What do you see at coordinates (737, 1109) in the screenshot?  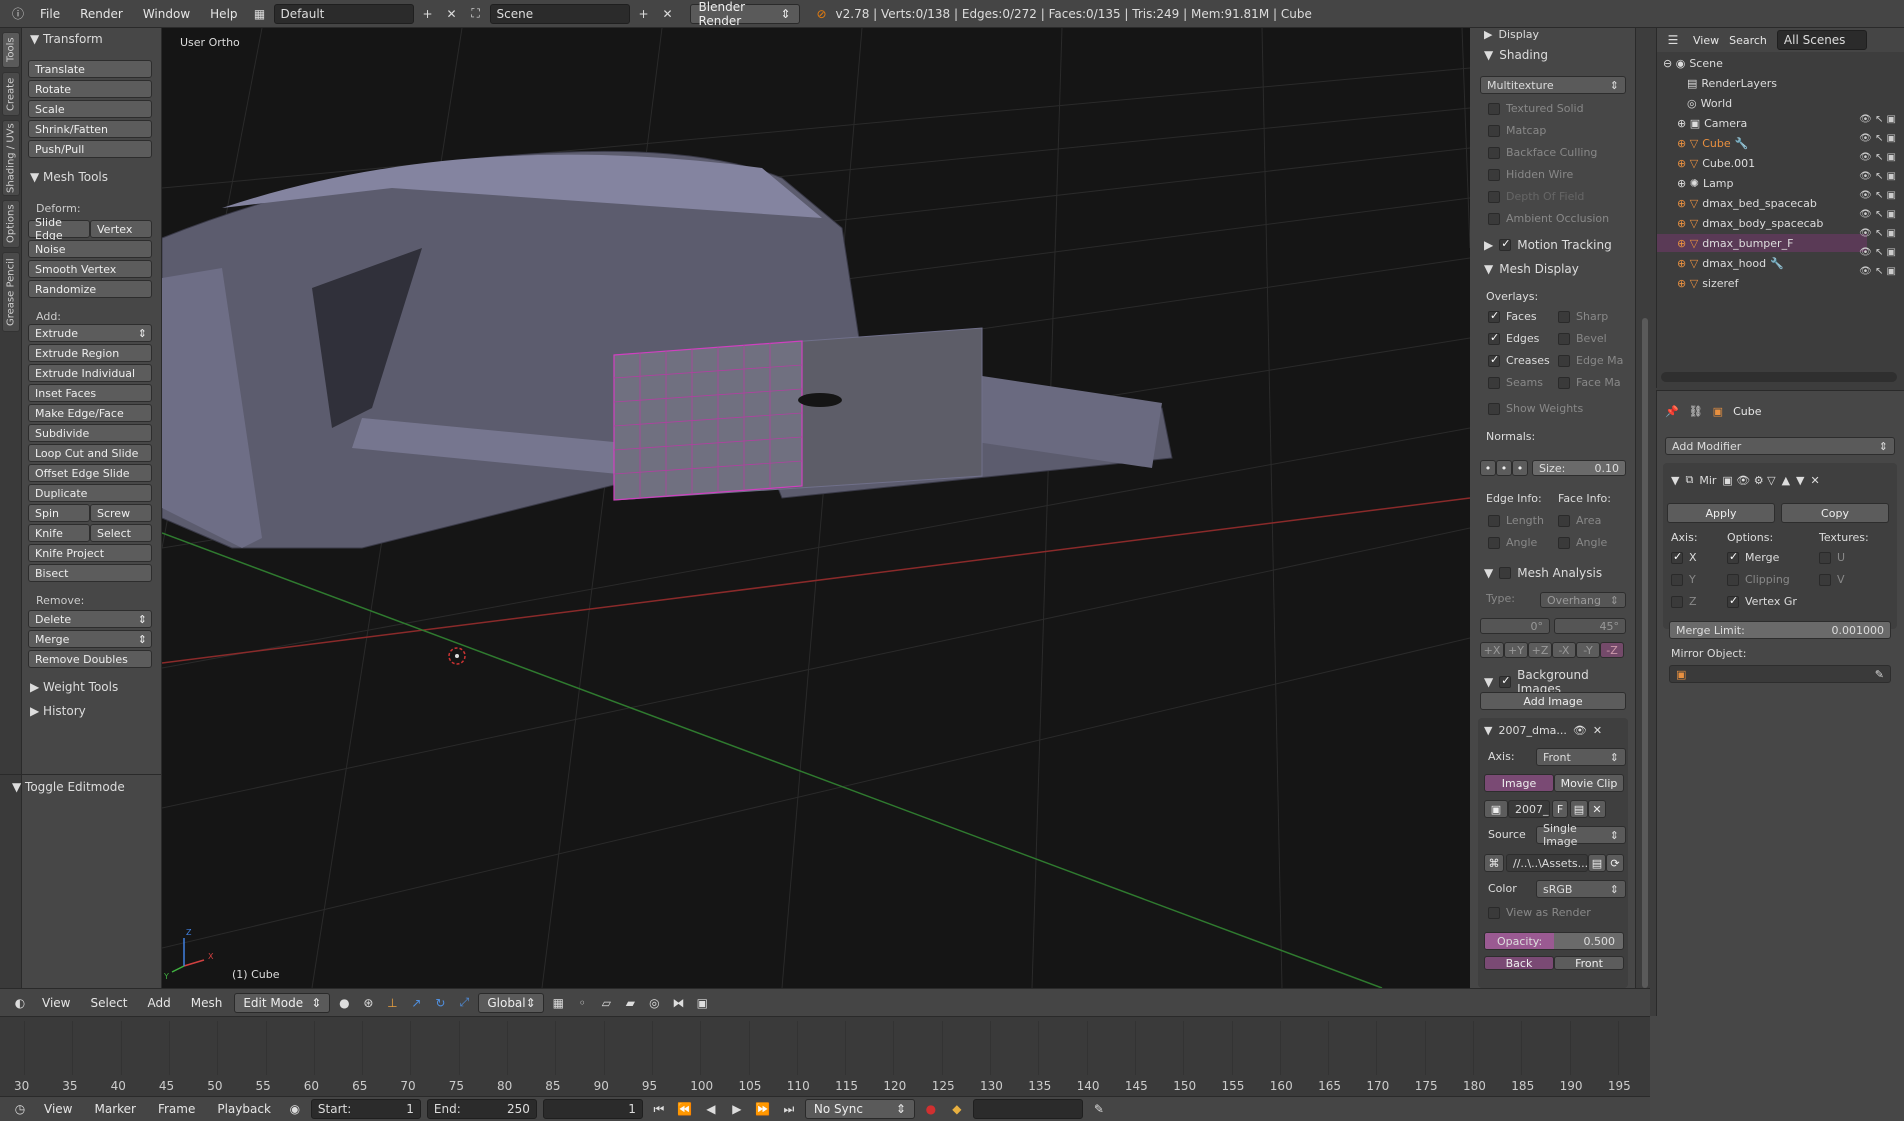 I see `play-icon: ▶` at bounding box center [737, 1109].